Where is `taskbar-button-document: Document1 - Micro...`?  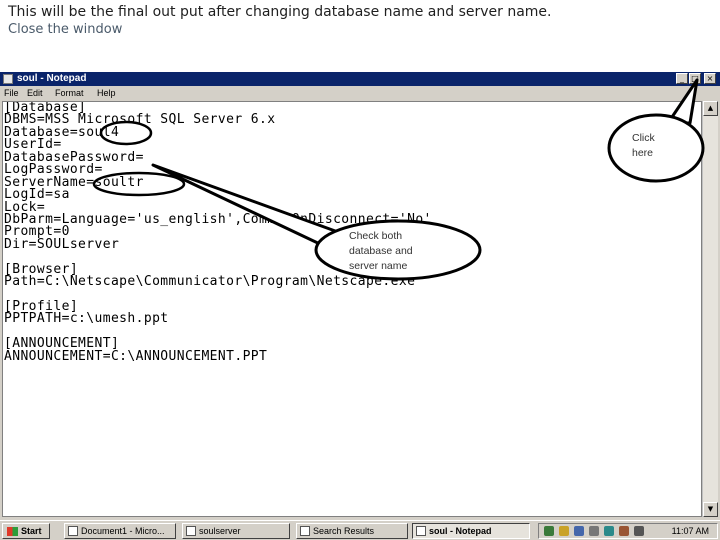 taskbar-button-document: Document1 - Micro... is located at coordinates (120, 531).